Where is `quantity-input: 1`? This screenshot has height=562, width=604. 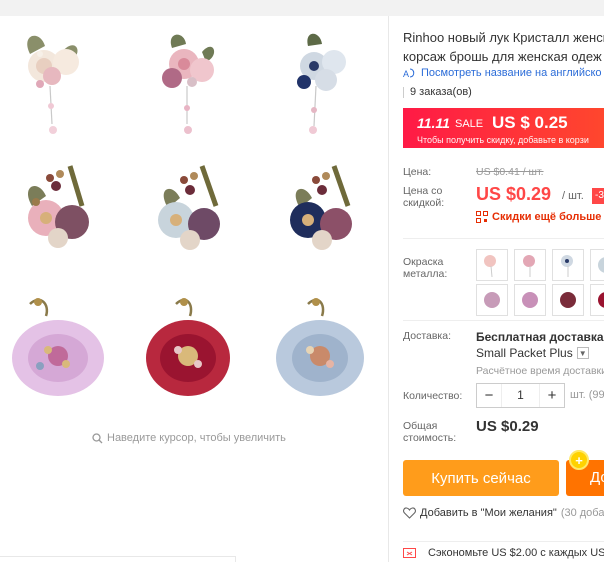 quantity-input: 1 is located at coordinates (520, 395).